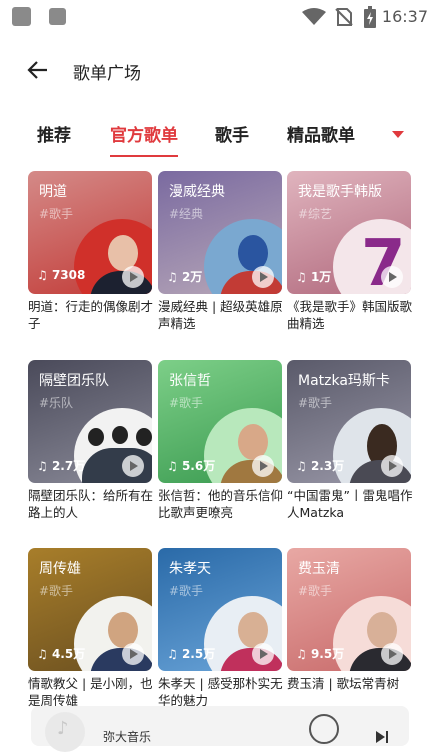  What do you see at coordinates (90, 609) in the screenshot?
I see `playlist-card: 周传雄 #歌手 ♫ 4.5万` at bounding box center [90, 609].